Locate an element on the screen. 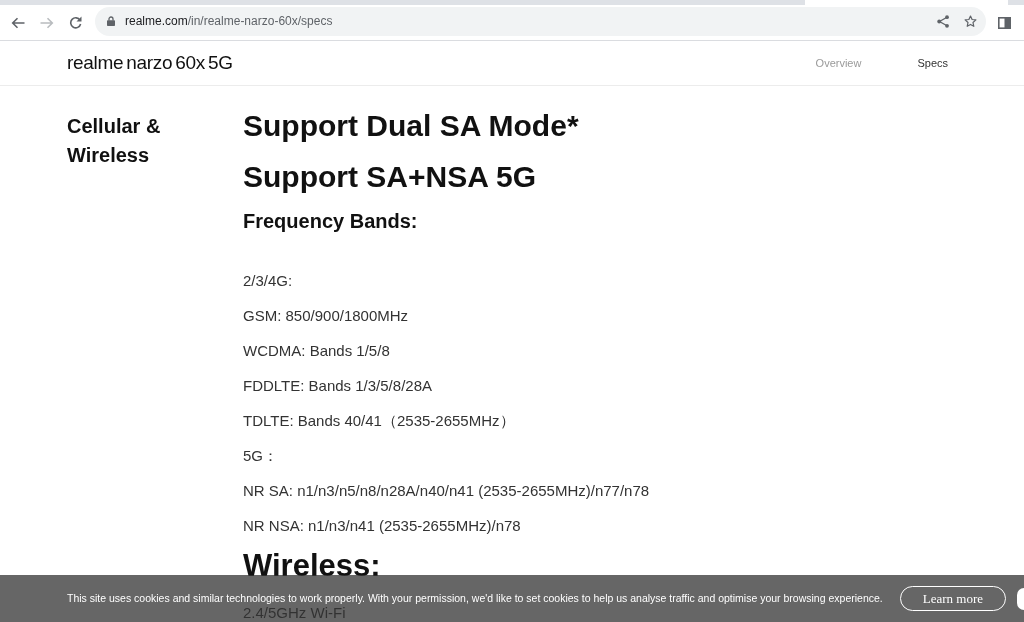  reload-button is located at coordinates (75, 22).